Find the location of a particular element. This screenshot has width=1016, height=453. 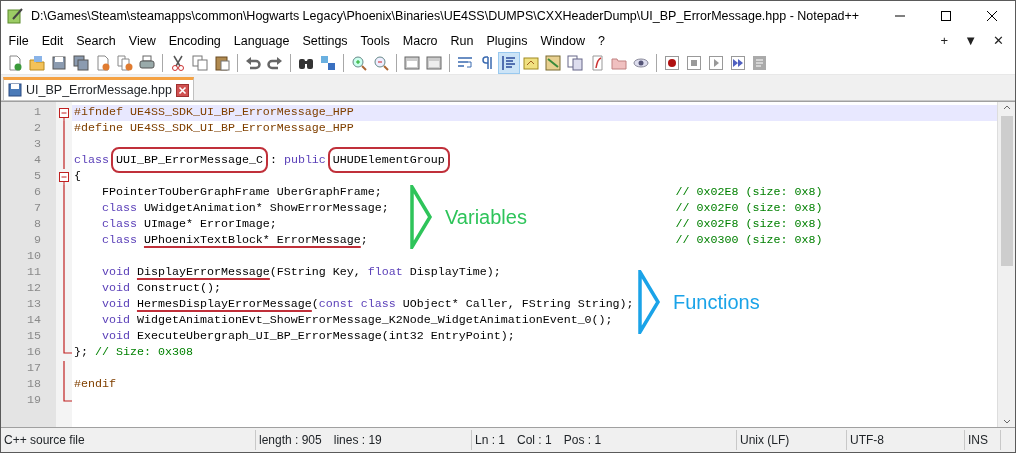

scroll-thumb is located at coordinates (1006, 191).